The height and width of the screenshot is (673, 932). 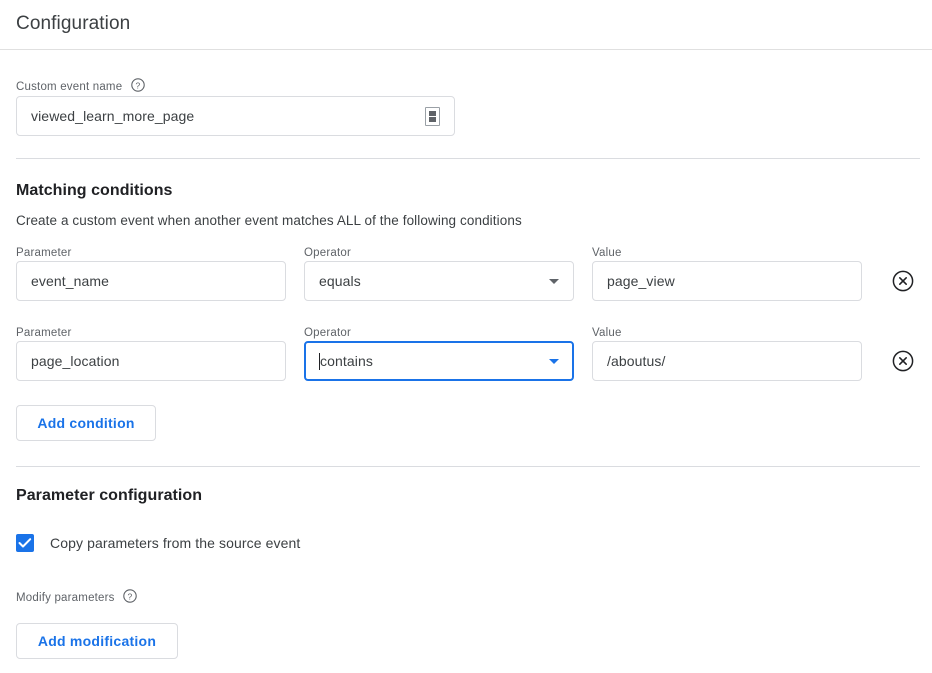 I want to click on condition-2-remove-button, so click(x=903, y=361).